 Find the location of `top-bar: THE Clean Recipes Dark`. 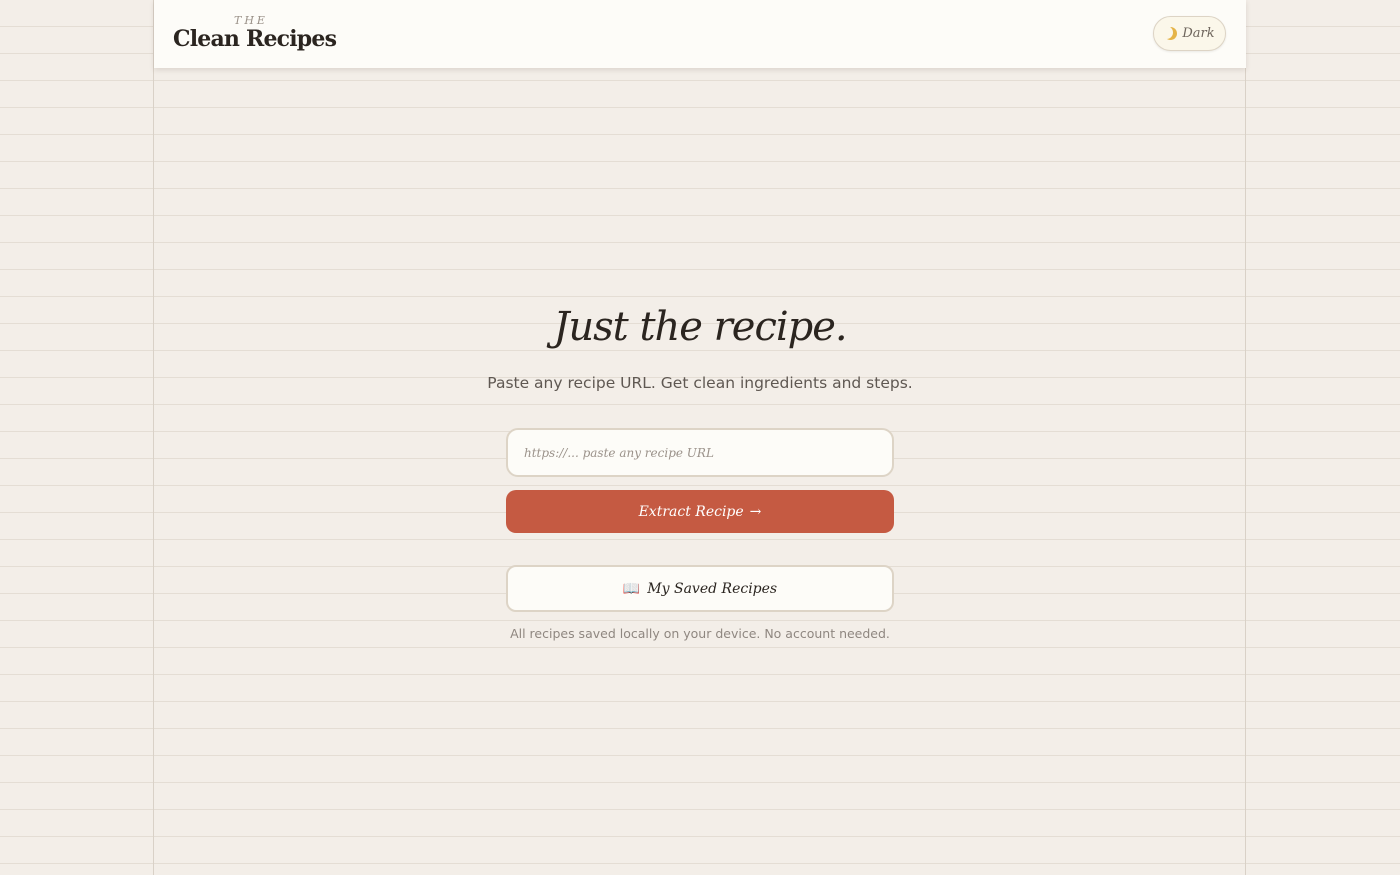

top-bar: THE Clean Recipes Dark is located at coordinates (700, 34).